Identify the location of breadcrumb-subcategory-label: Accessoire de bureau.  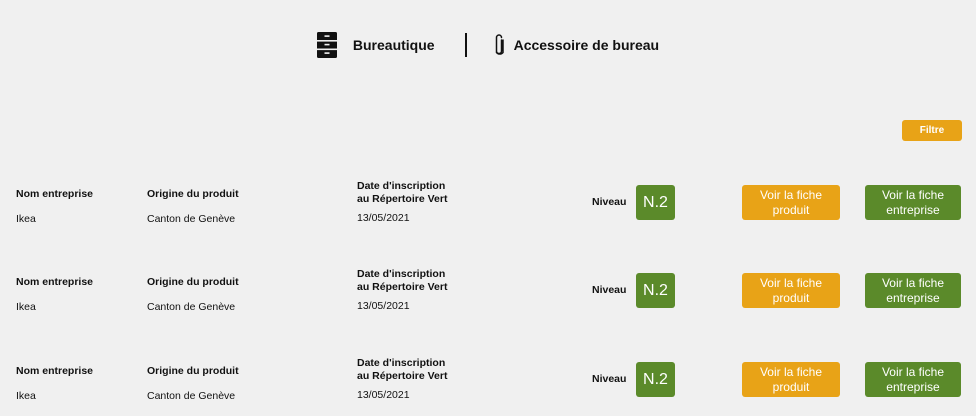
(586, 45).